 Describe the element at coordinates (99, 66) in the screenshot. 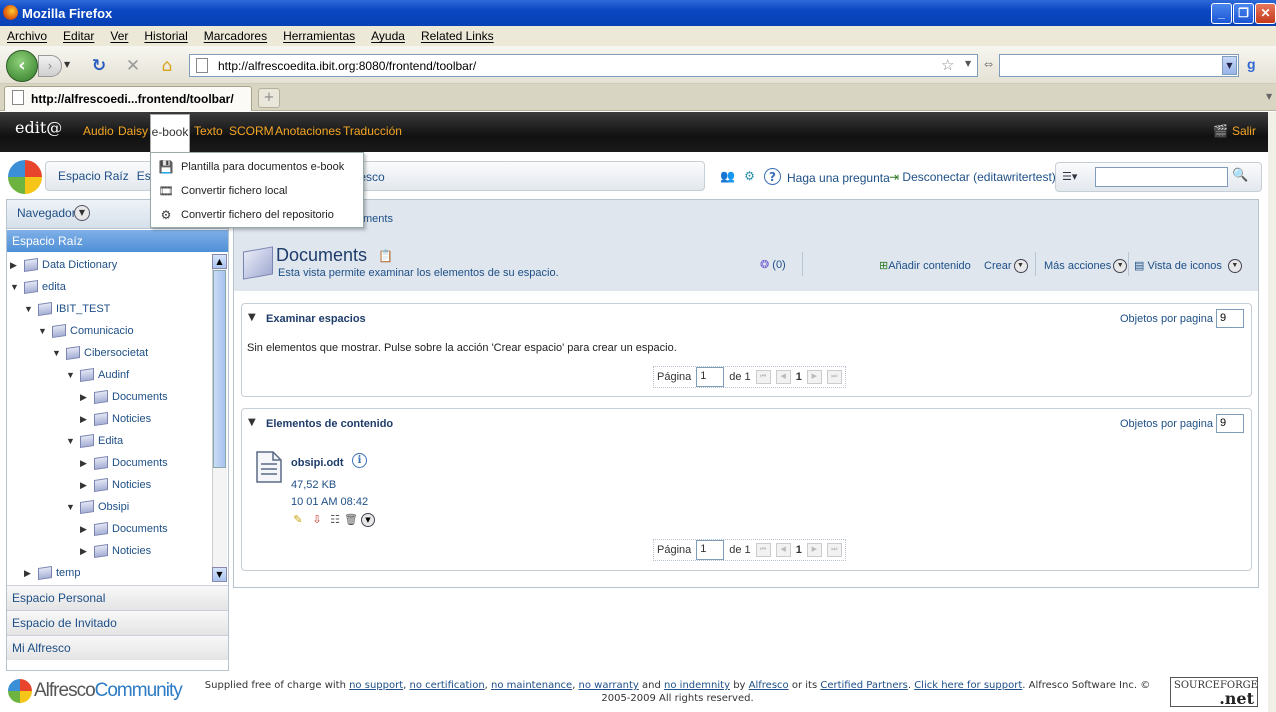

I see `reload-icon: ↻` at that location.